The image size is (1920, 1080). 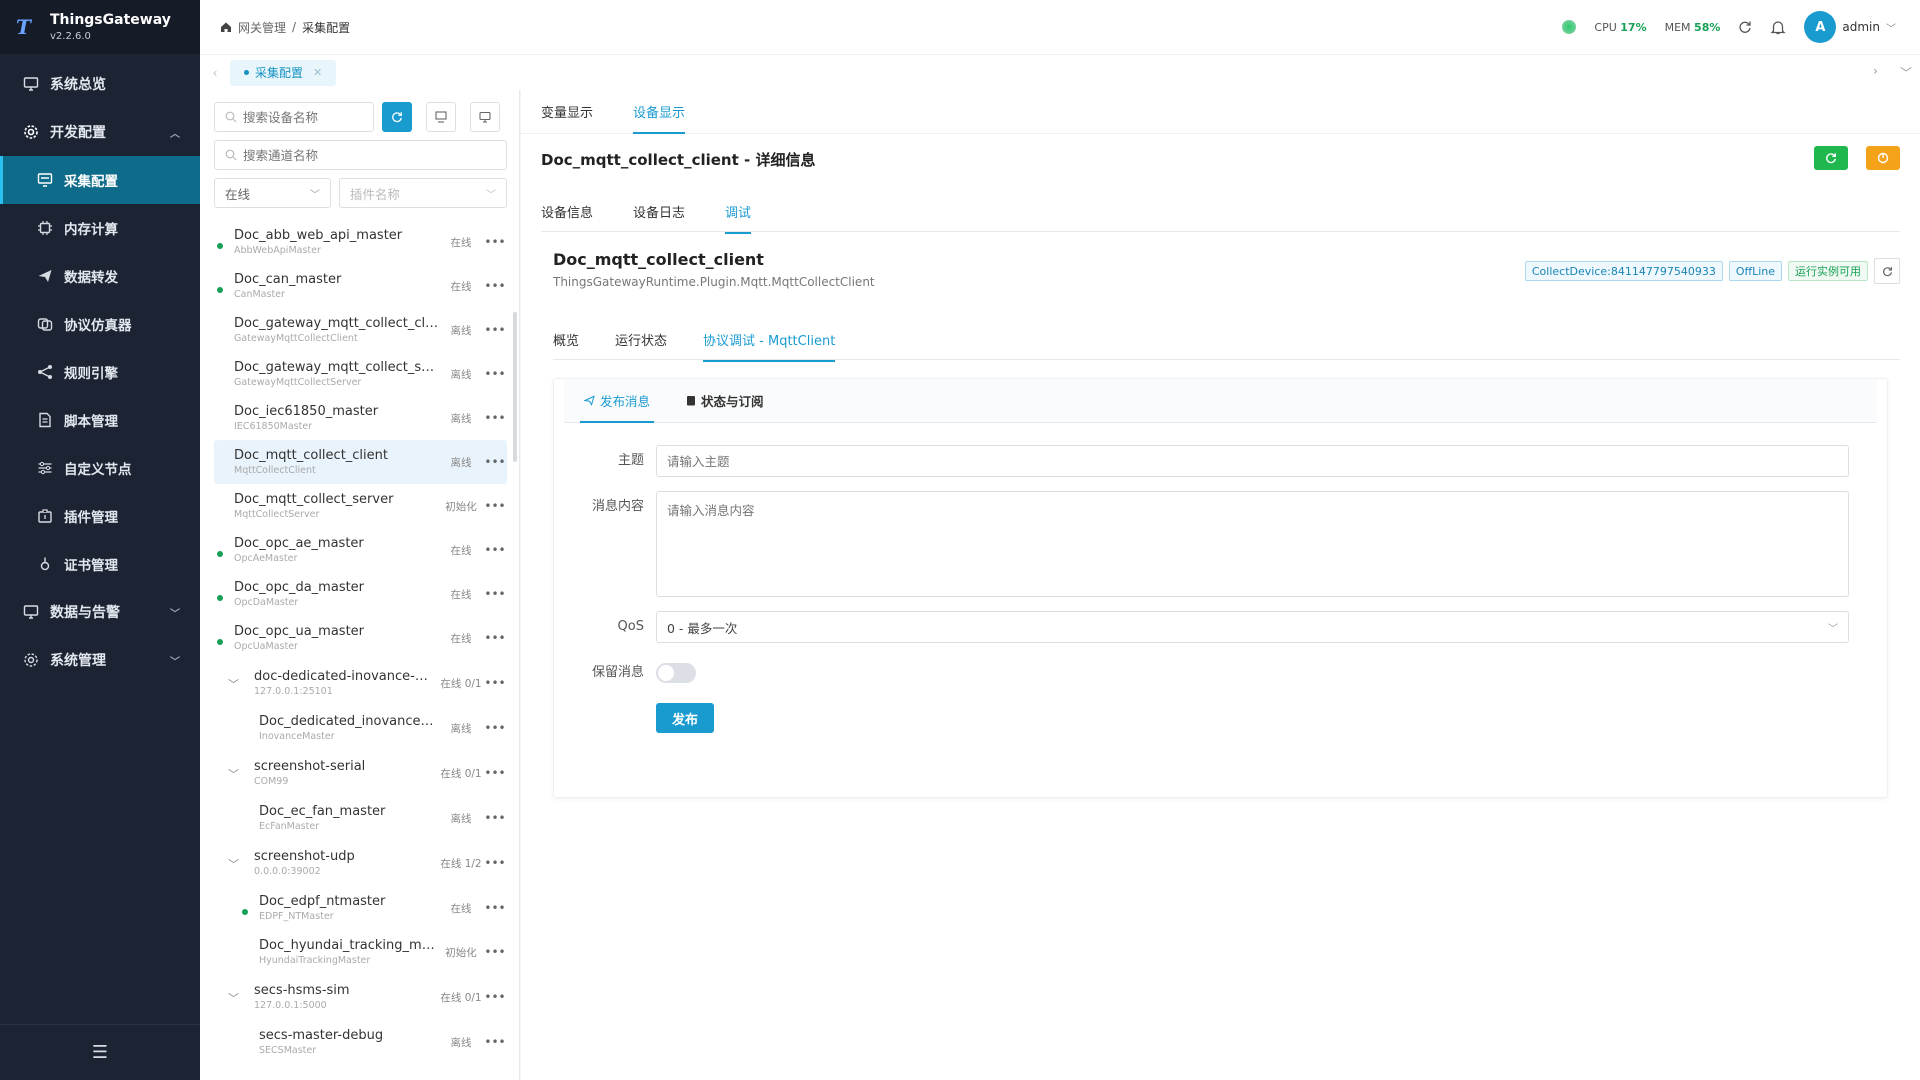 What do you see at coordinates (360, 1042) in the screenshot?
I see `list-item: secs-master-debug SECSMaster 离线 •••` at bounding box center [360, 1042].